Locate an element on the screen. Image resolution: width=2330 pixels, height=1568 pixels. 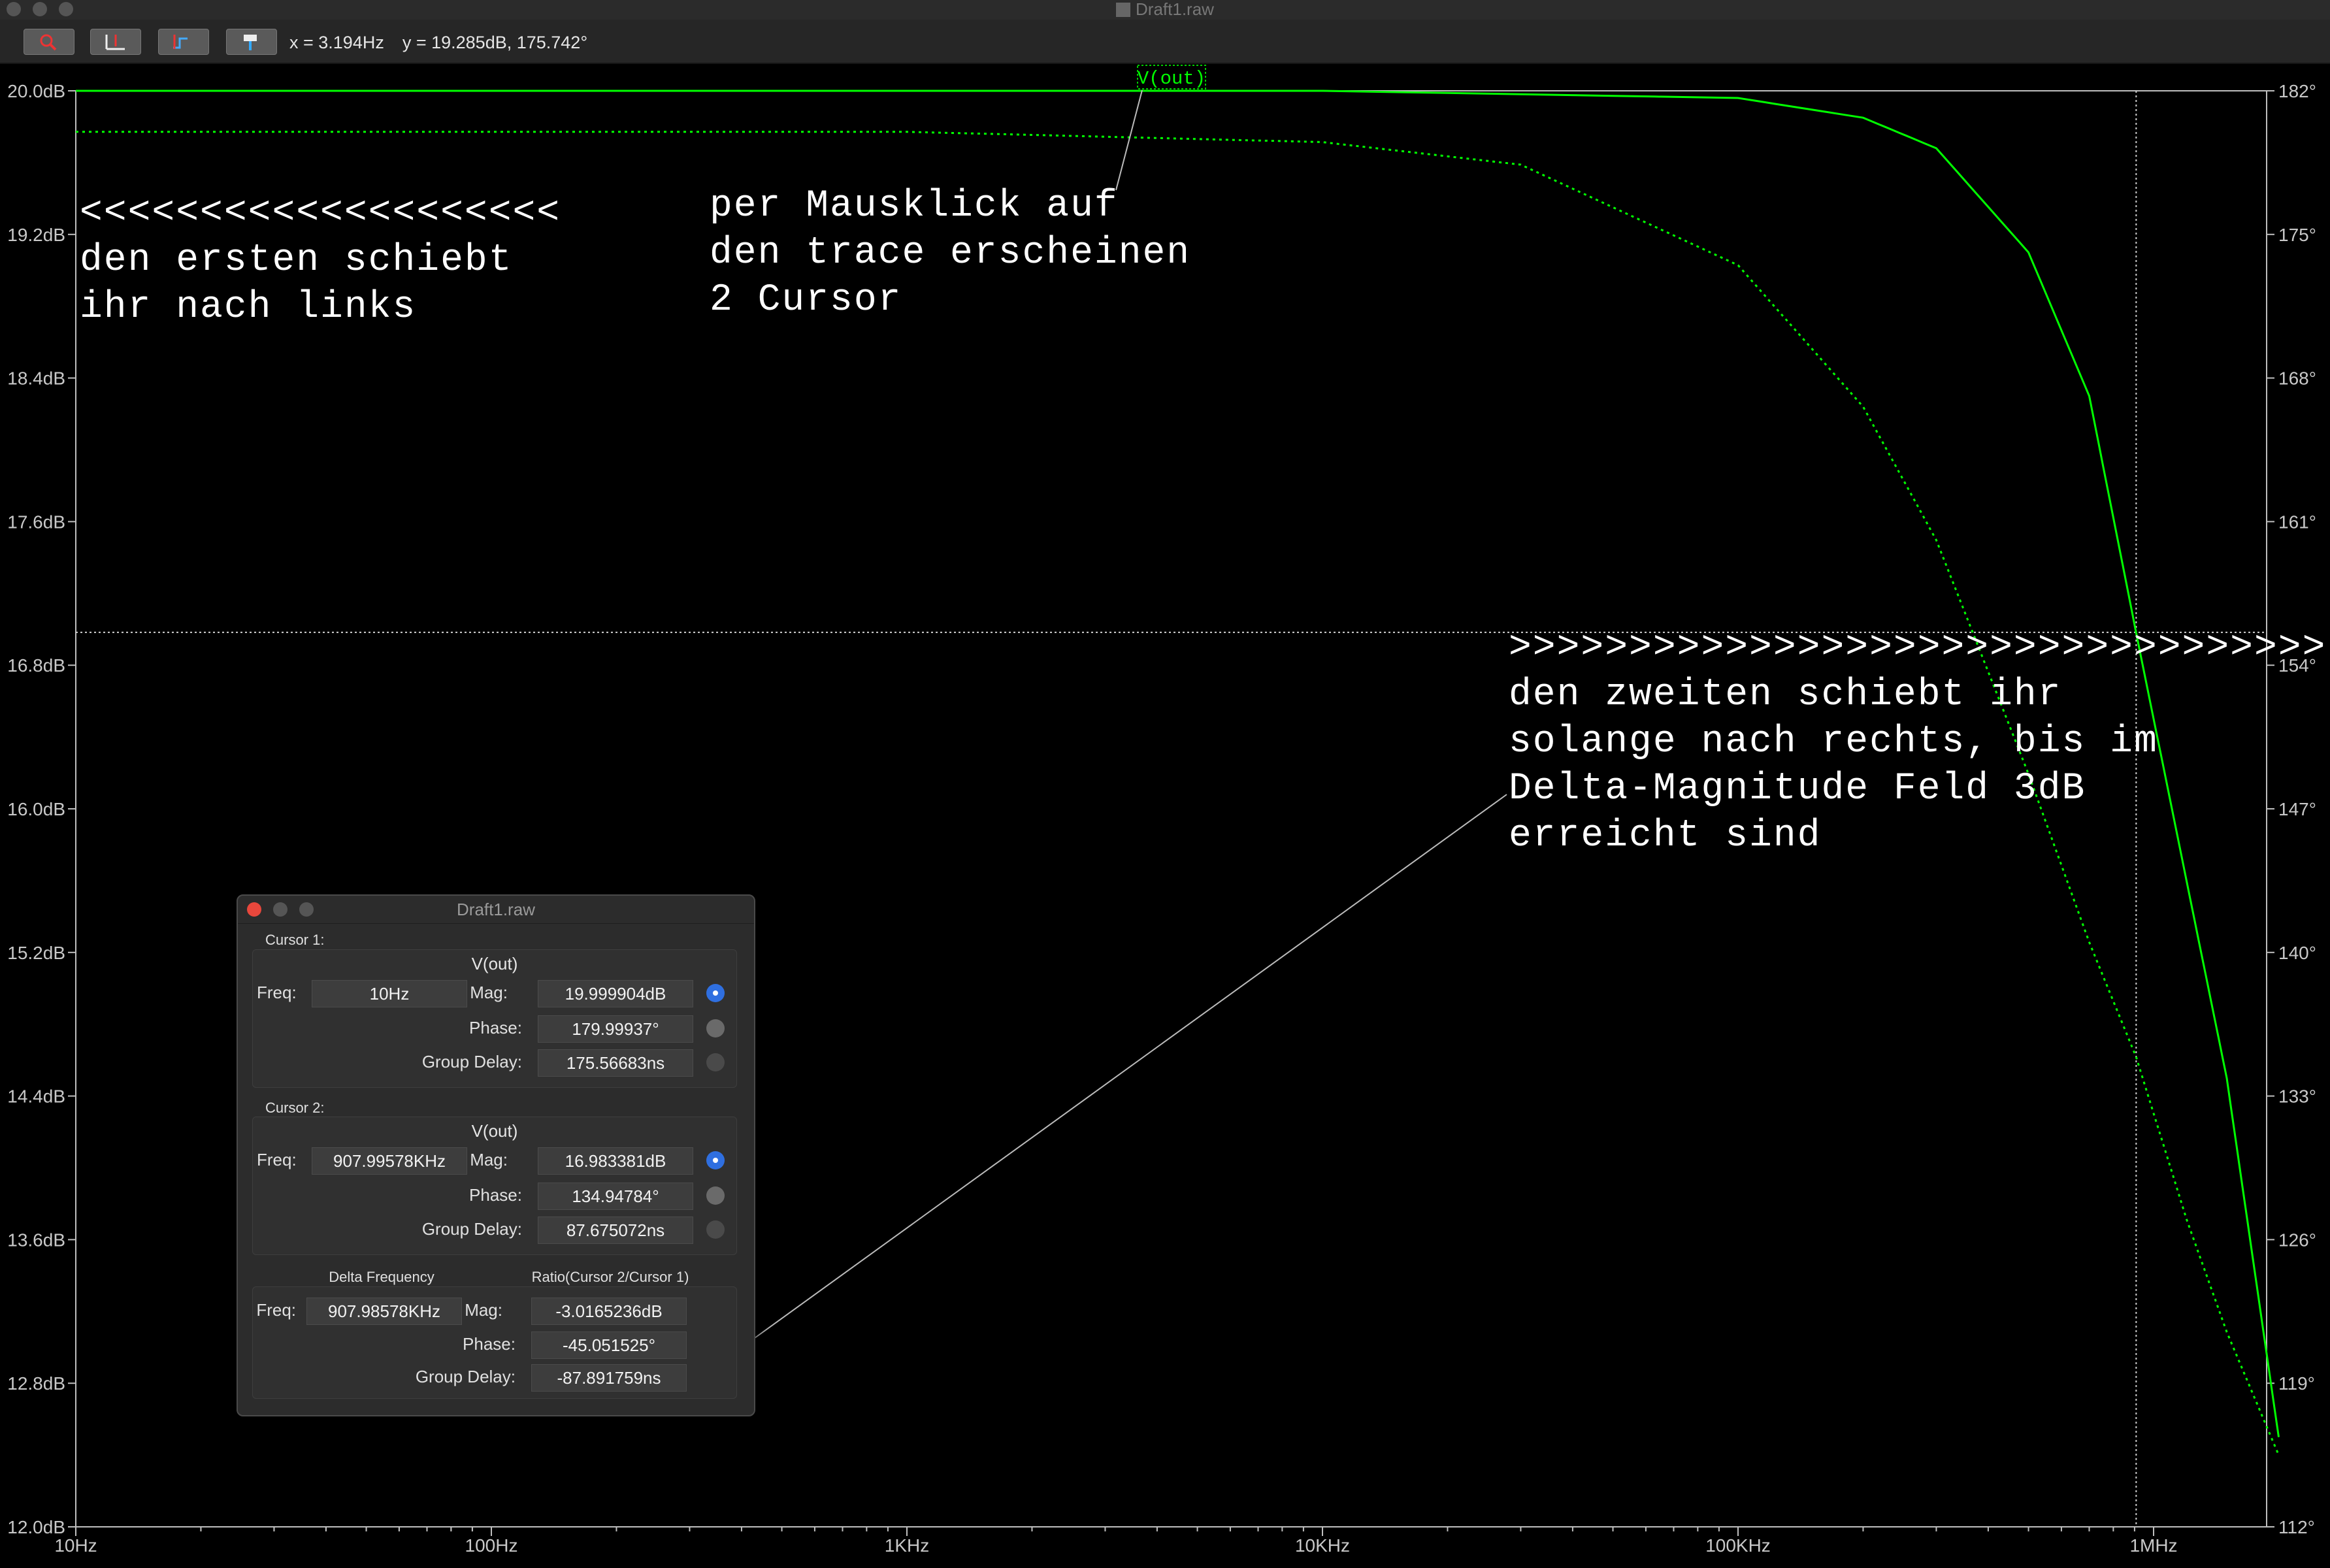
probe-icon is located at coordinates (250, 42).